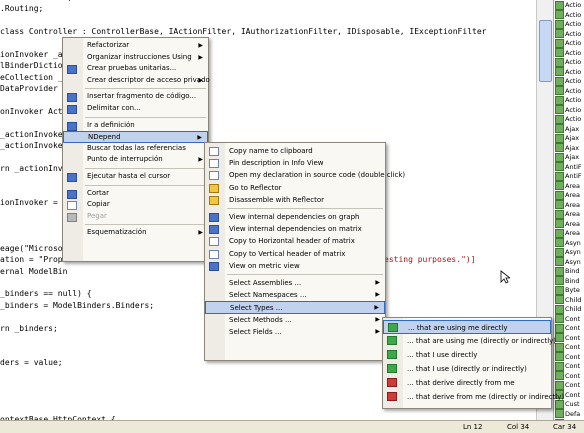  I want to click on menu-item-ndepend: NDepend ▶, so click(135, 137).